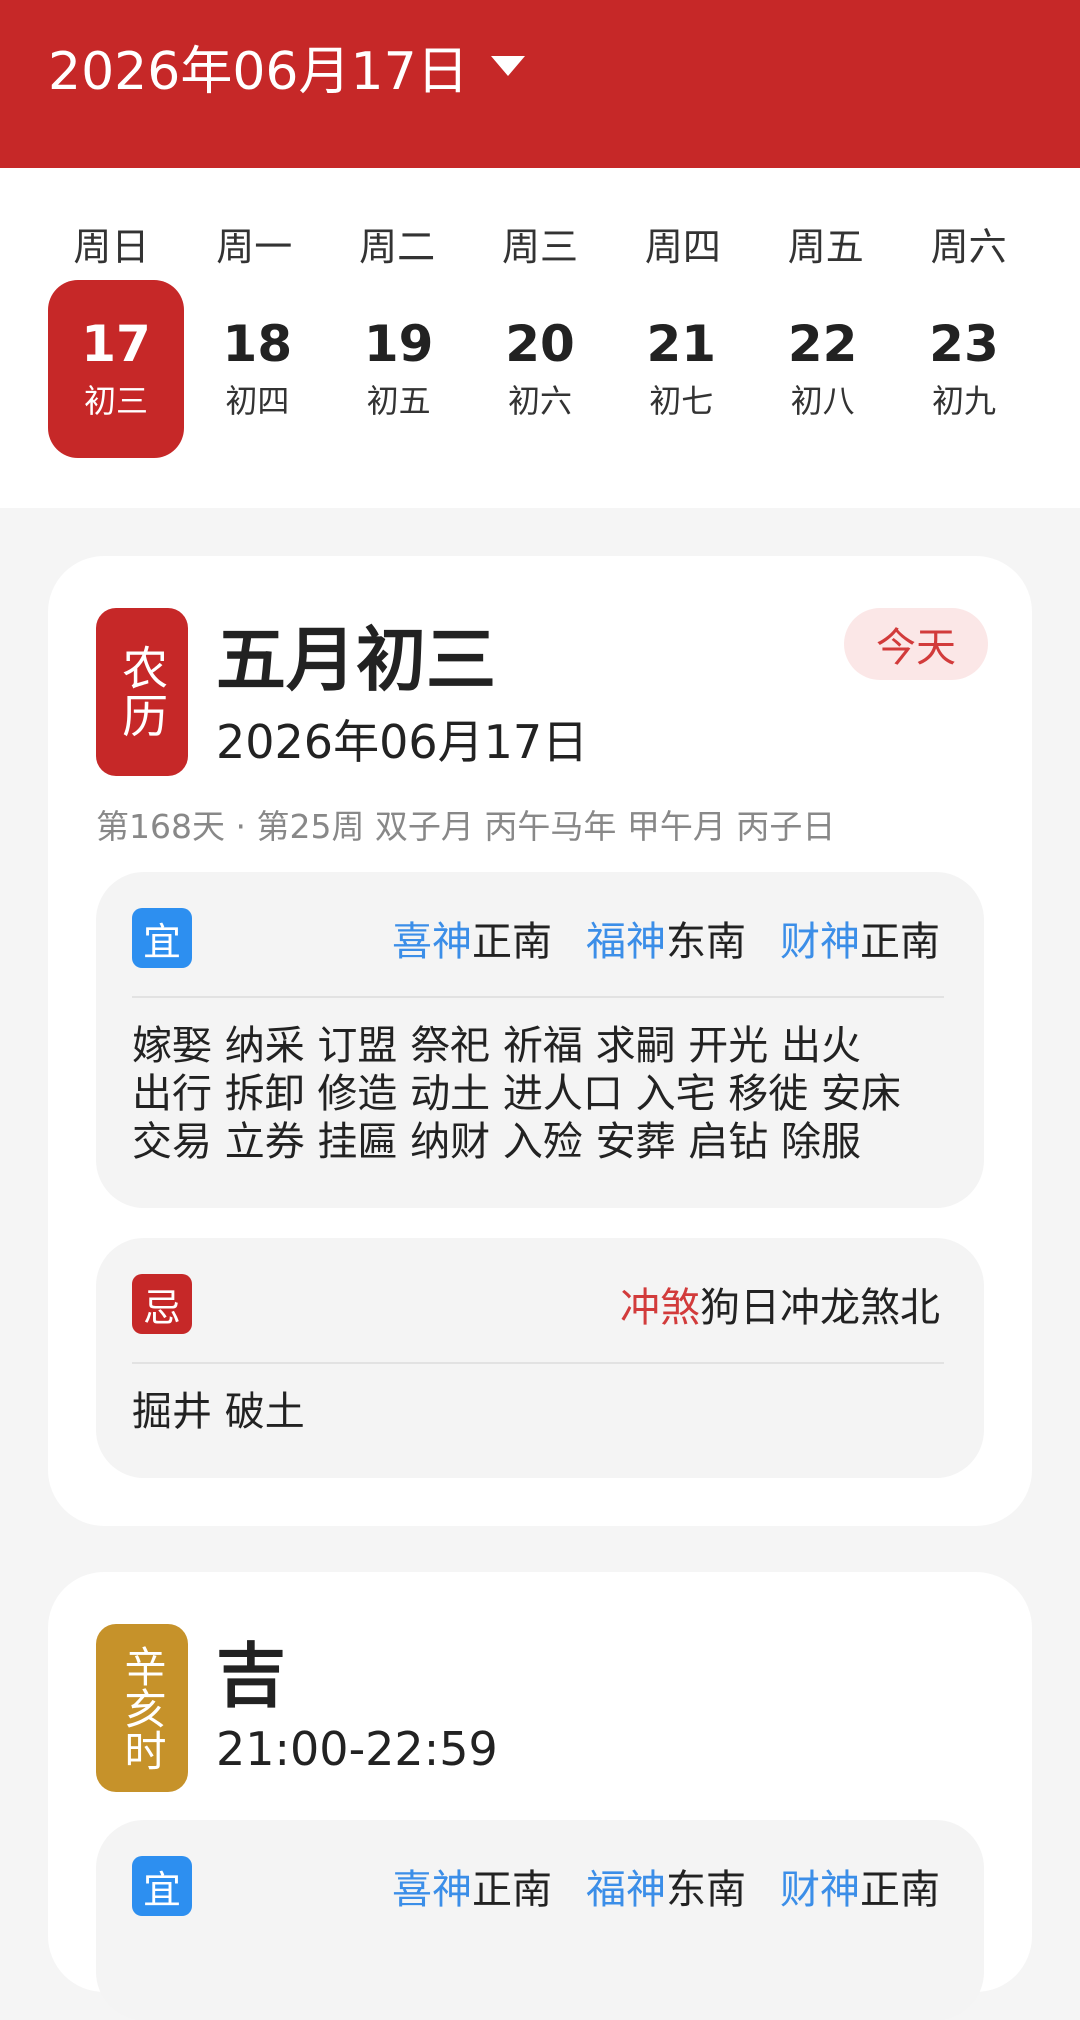 This screenshot has height=2020, width=1080. Describe the element at coordinates (507, 66) in the screenshot. I see `chevron-down-icon` at that location.